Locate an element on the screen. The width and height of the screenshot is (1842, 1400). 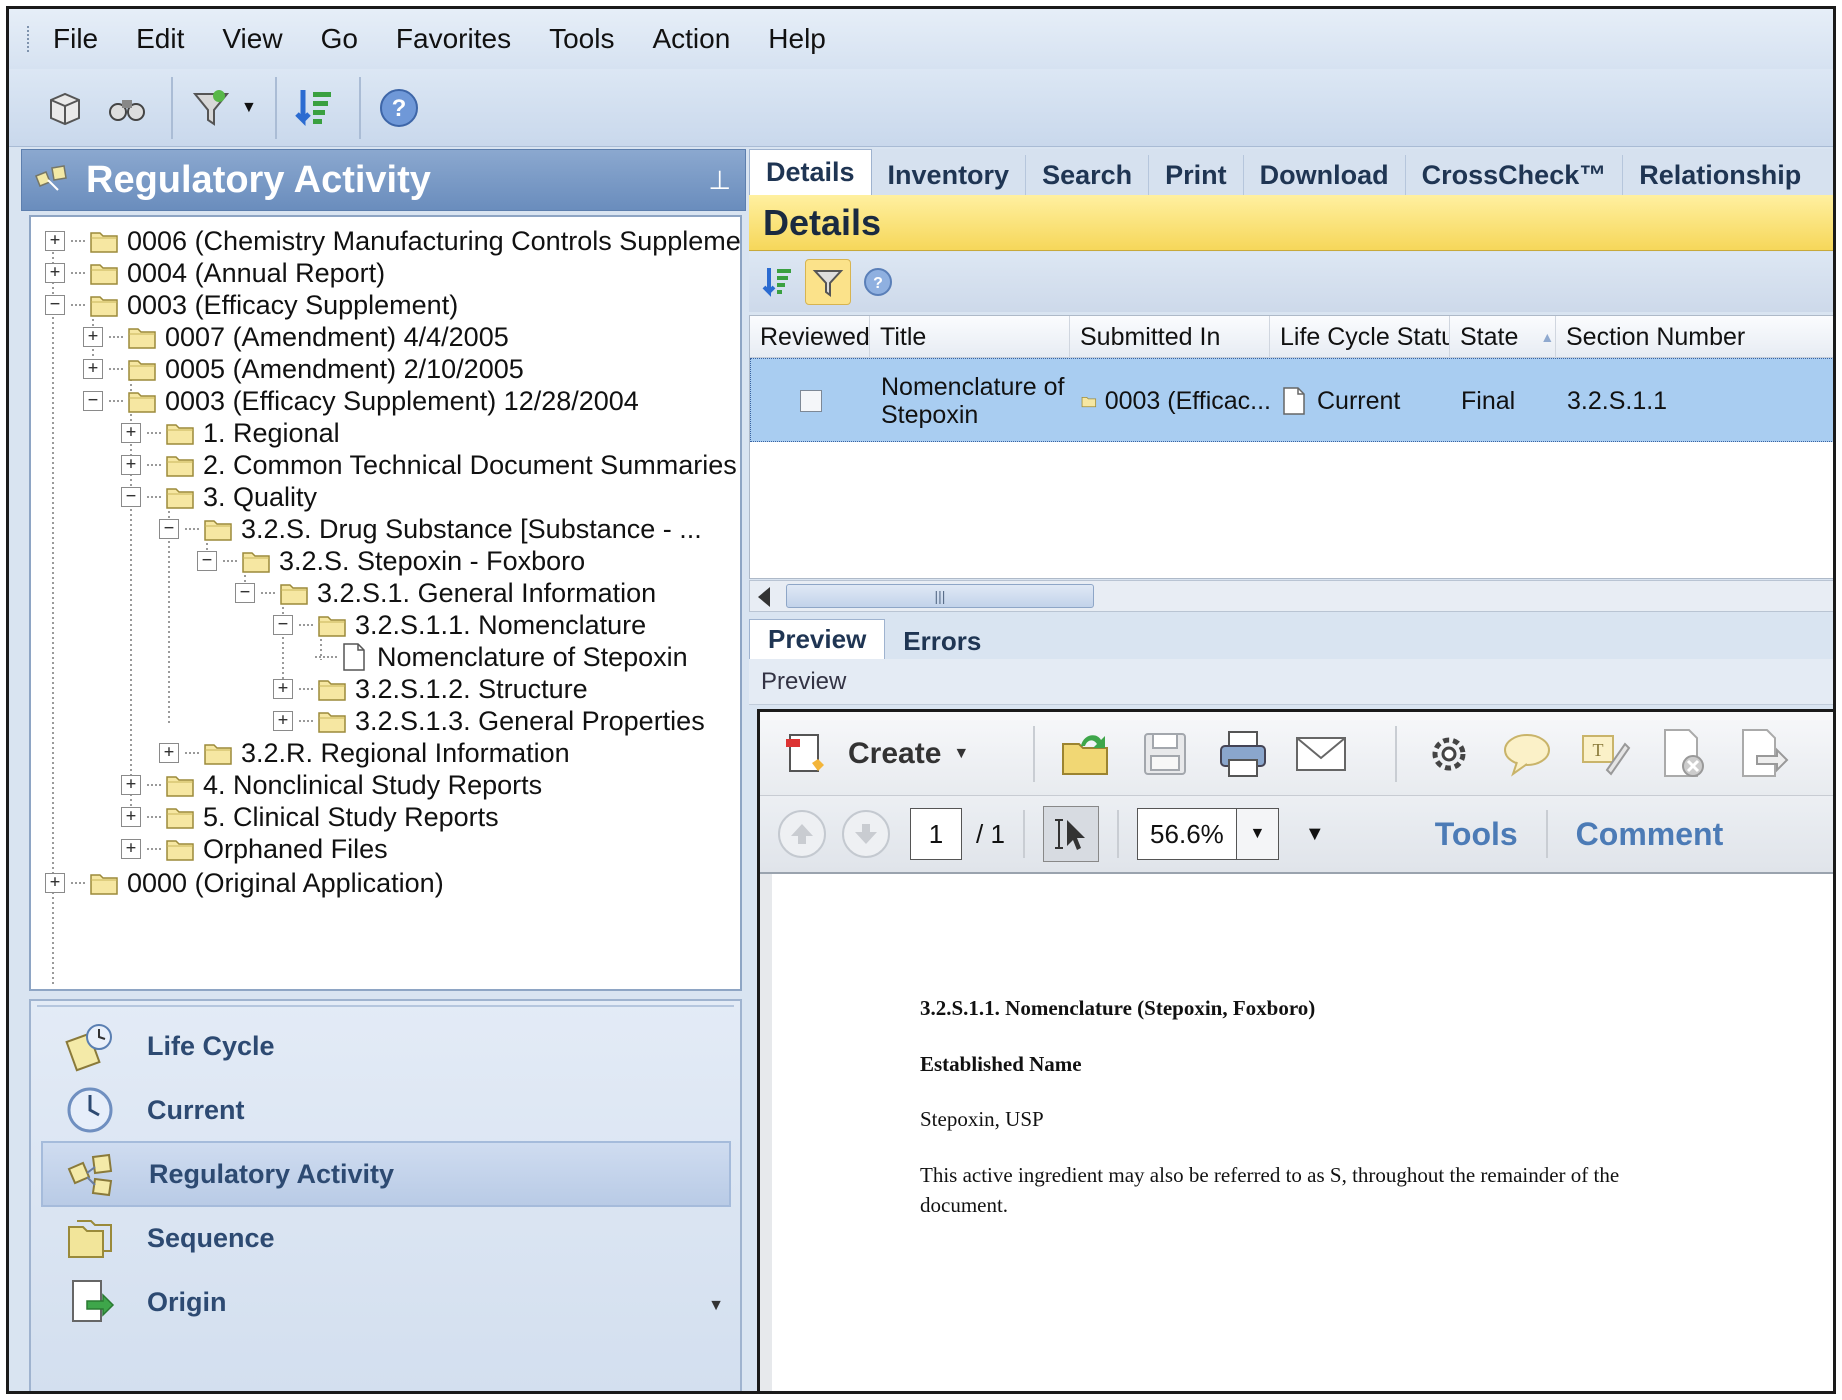
tools-pane-link: Tools is located at coordinates (1476, 834).